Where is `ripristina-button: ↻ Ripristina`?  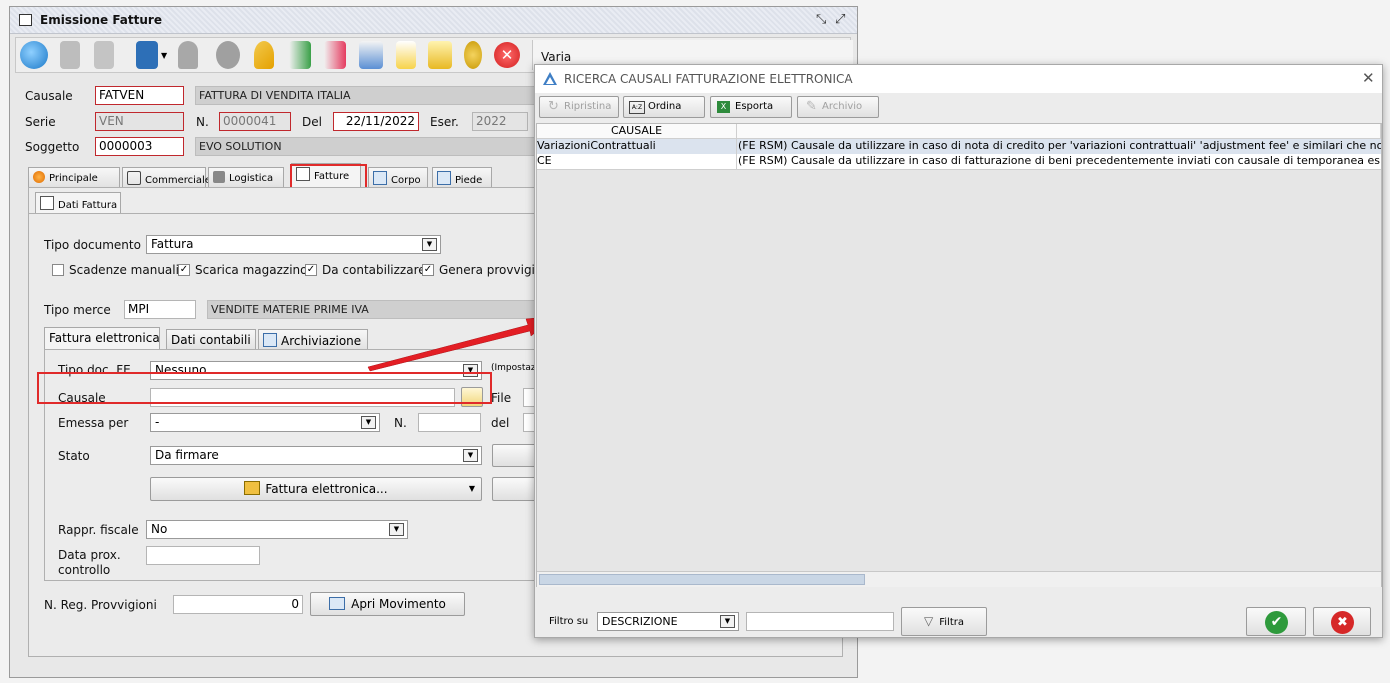
ripristina-button: ↻ Ripristina is located at coordinates (579, 107).